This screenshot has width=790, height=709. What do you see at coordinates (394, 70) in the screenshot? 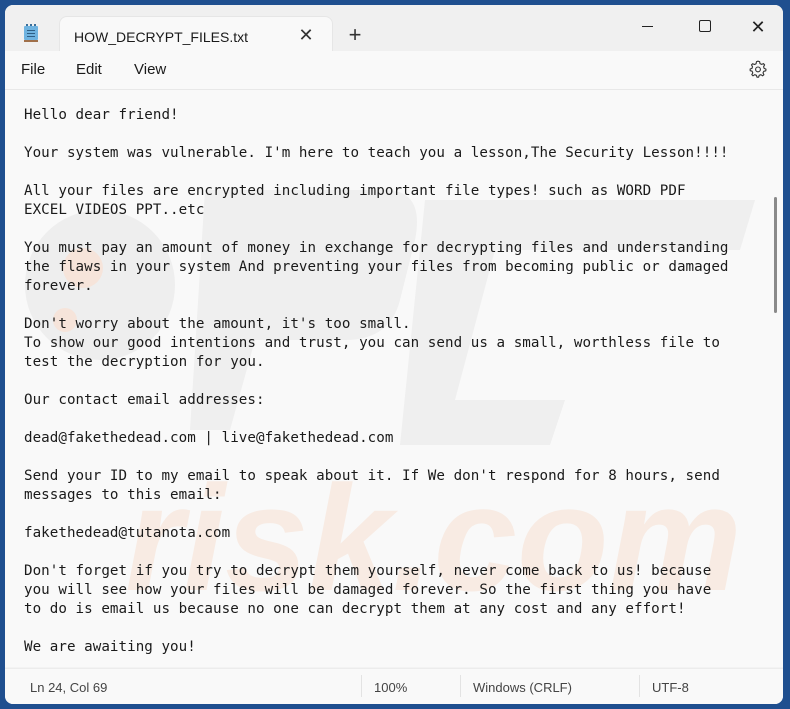
I see `menu-bar: File Edit View` at bounding box center [394, 70].